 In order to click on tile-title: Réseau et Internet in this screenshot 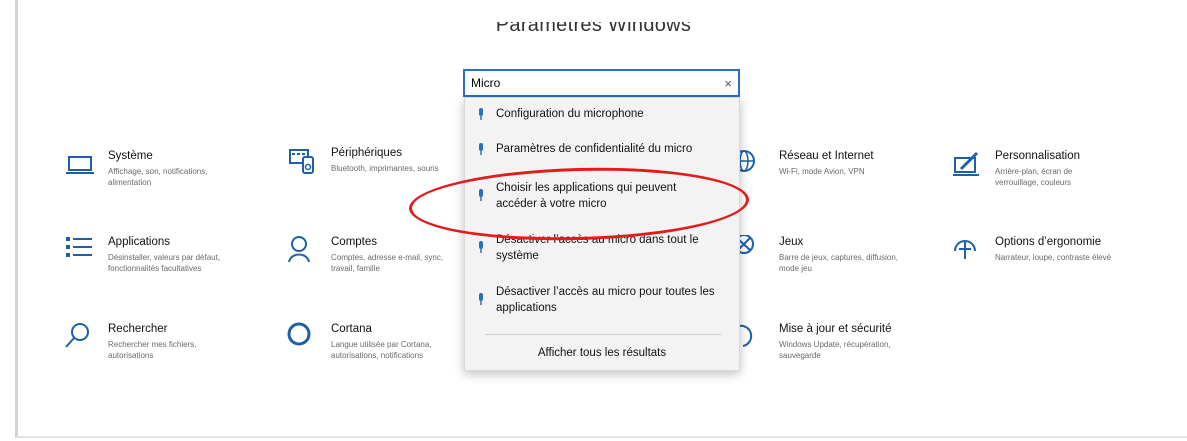, I will do `click(826, 156)`.